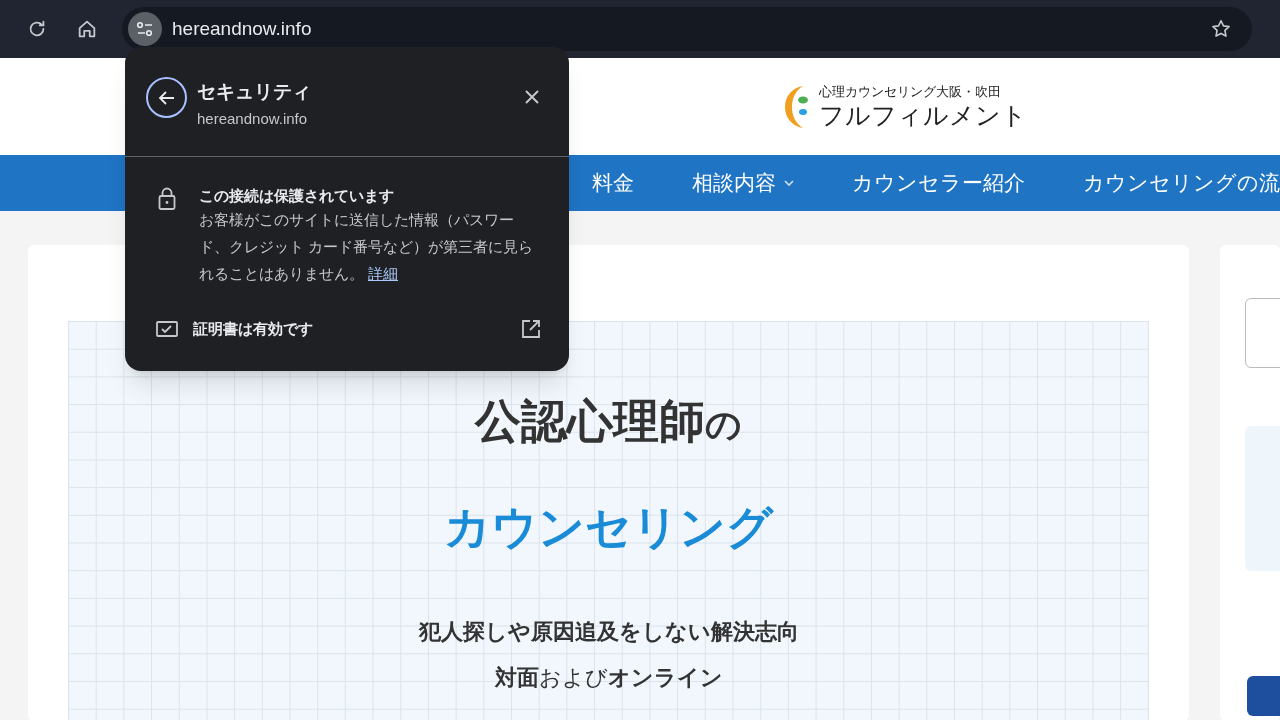 This screenshot has width=1280, height=720. I want to click on hero-title: 公認心理師の, so click(608, 421).